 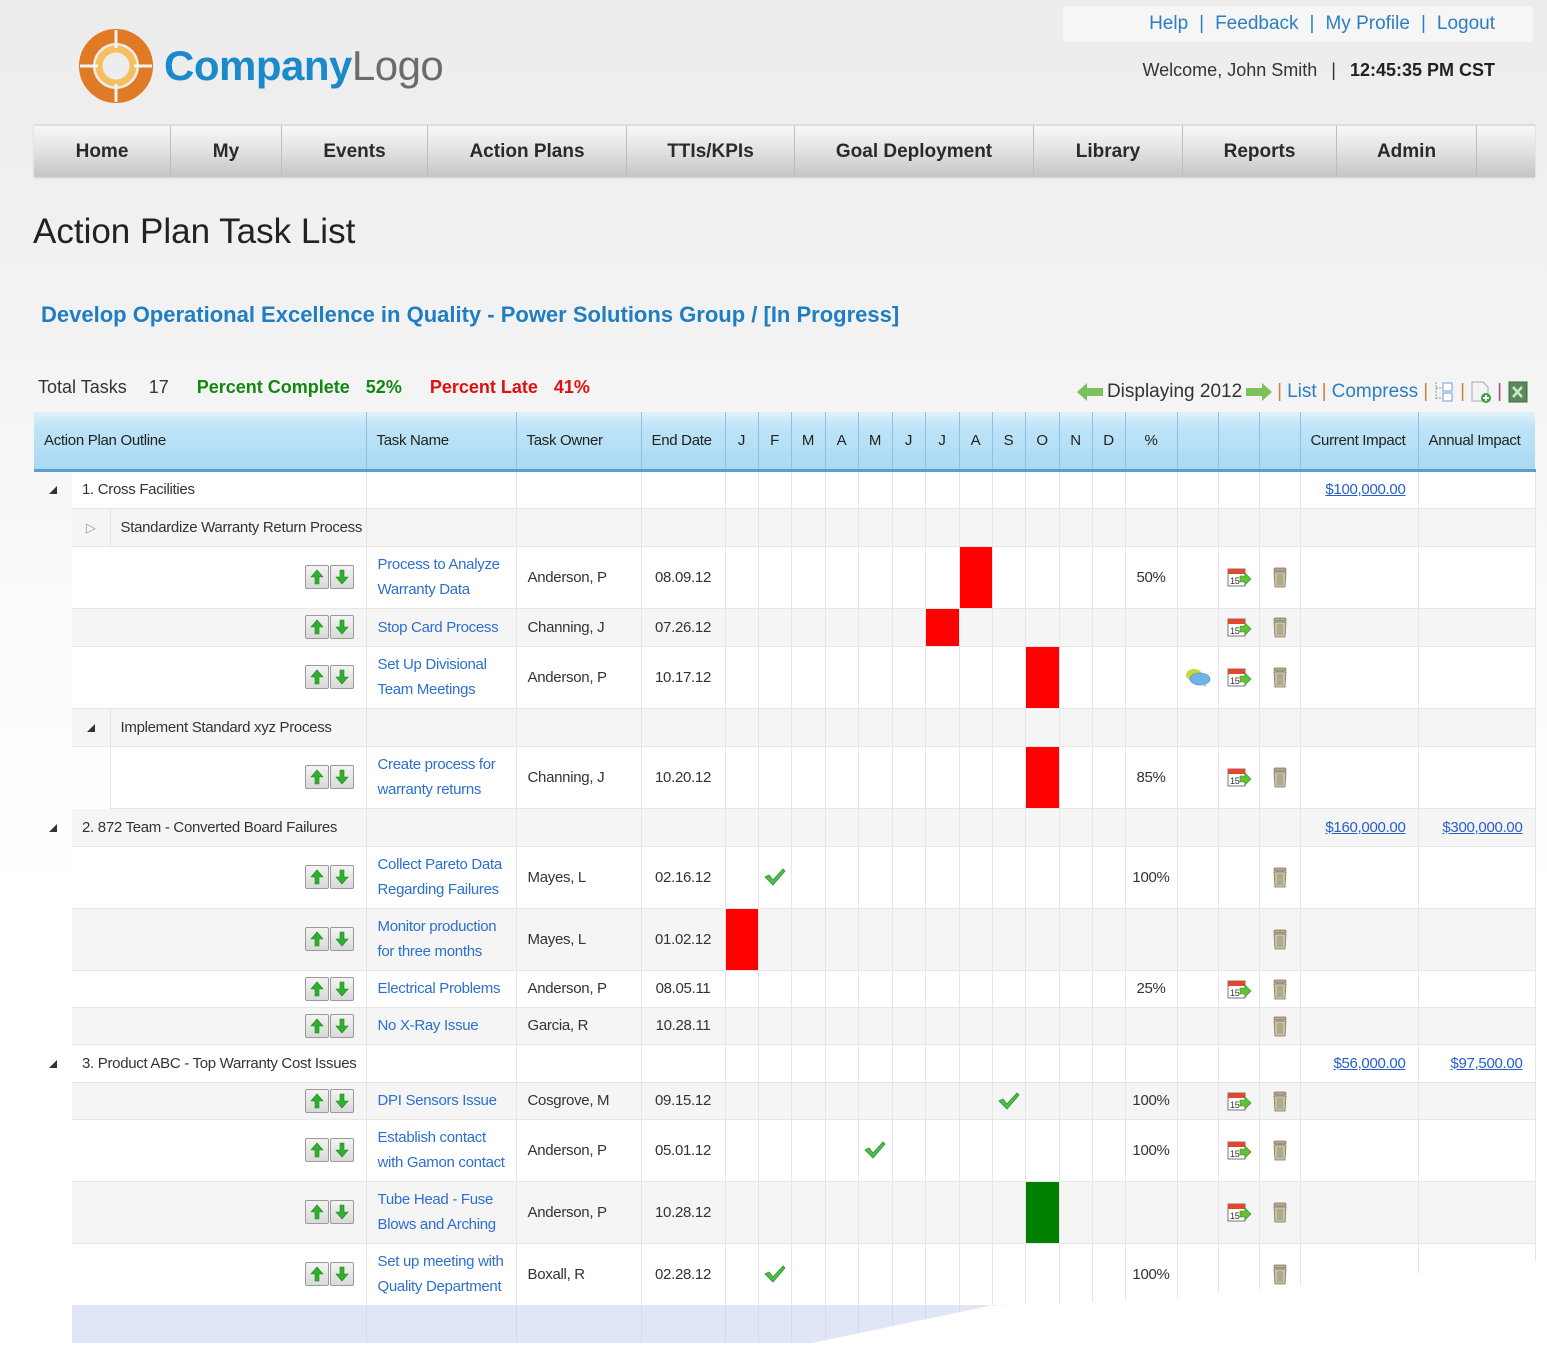 I want to click on col-annual-impact: Annual Impact, so click(x=1477, y=442).